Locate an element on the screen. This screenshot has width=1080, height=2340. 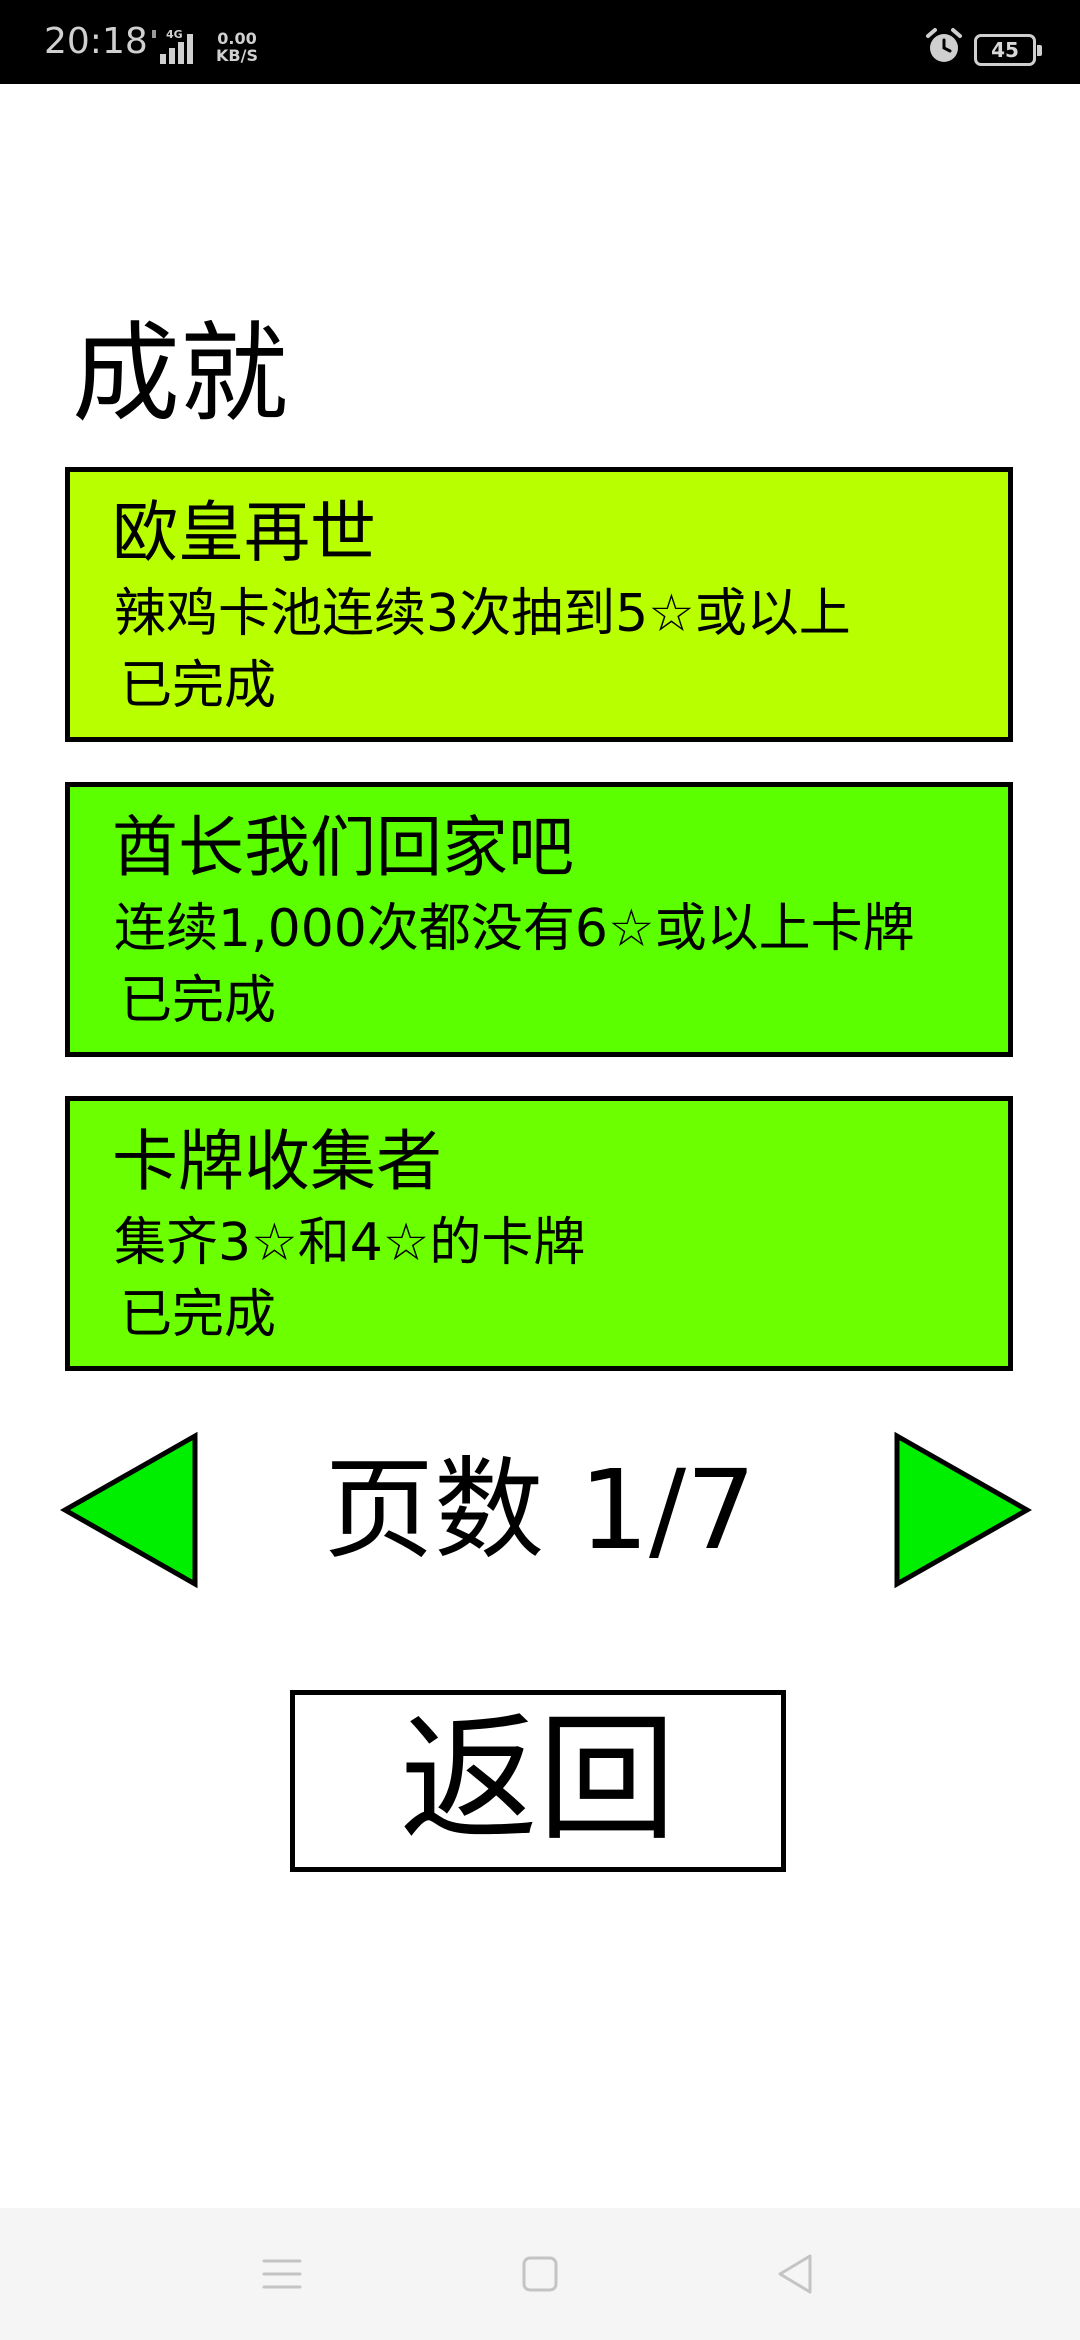
network-speed: 0.00 KB/S is located at coordinates (237, 47).